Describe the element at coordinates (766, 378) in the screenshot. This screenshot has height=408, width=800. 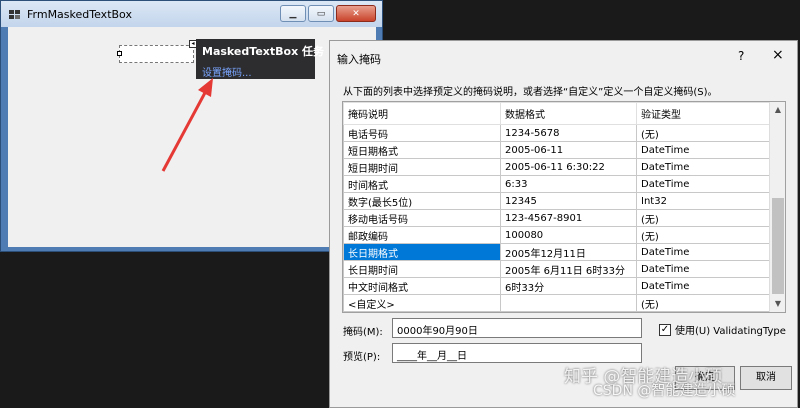
I see `cancel-button: 取消` at that location.